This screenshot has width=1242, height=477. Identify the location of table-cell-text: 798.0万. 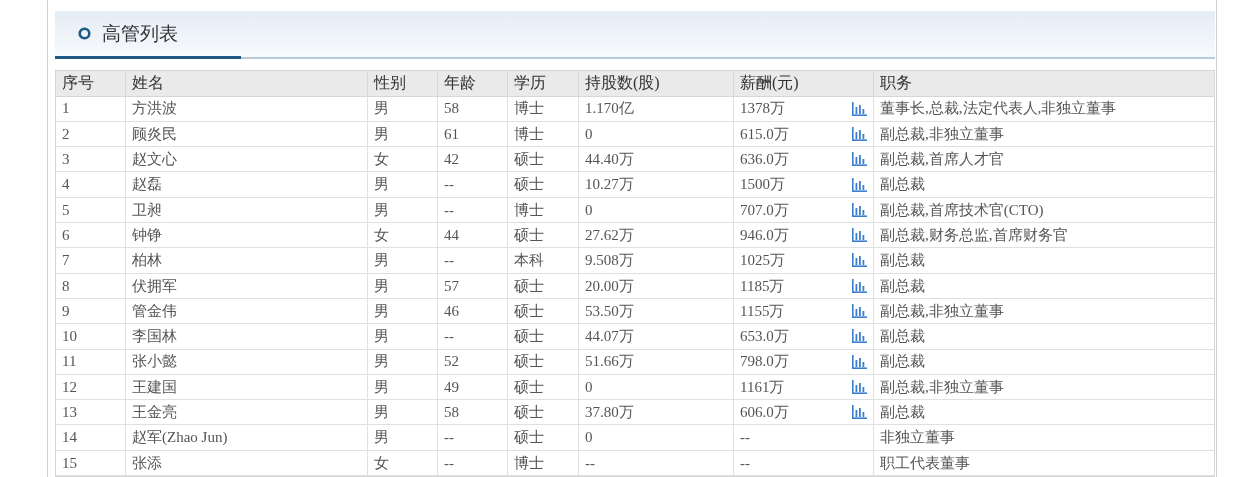
(764, 362).